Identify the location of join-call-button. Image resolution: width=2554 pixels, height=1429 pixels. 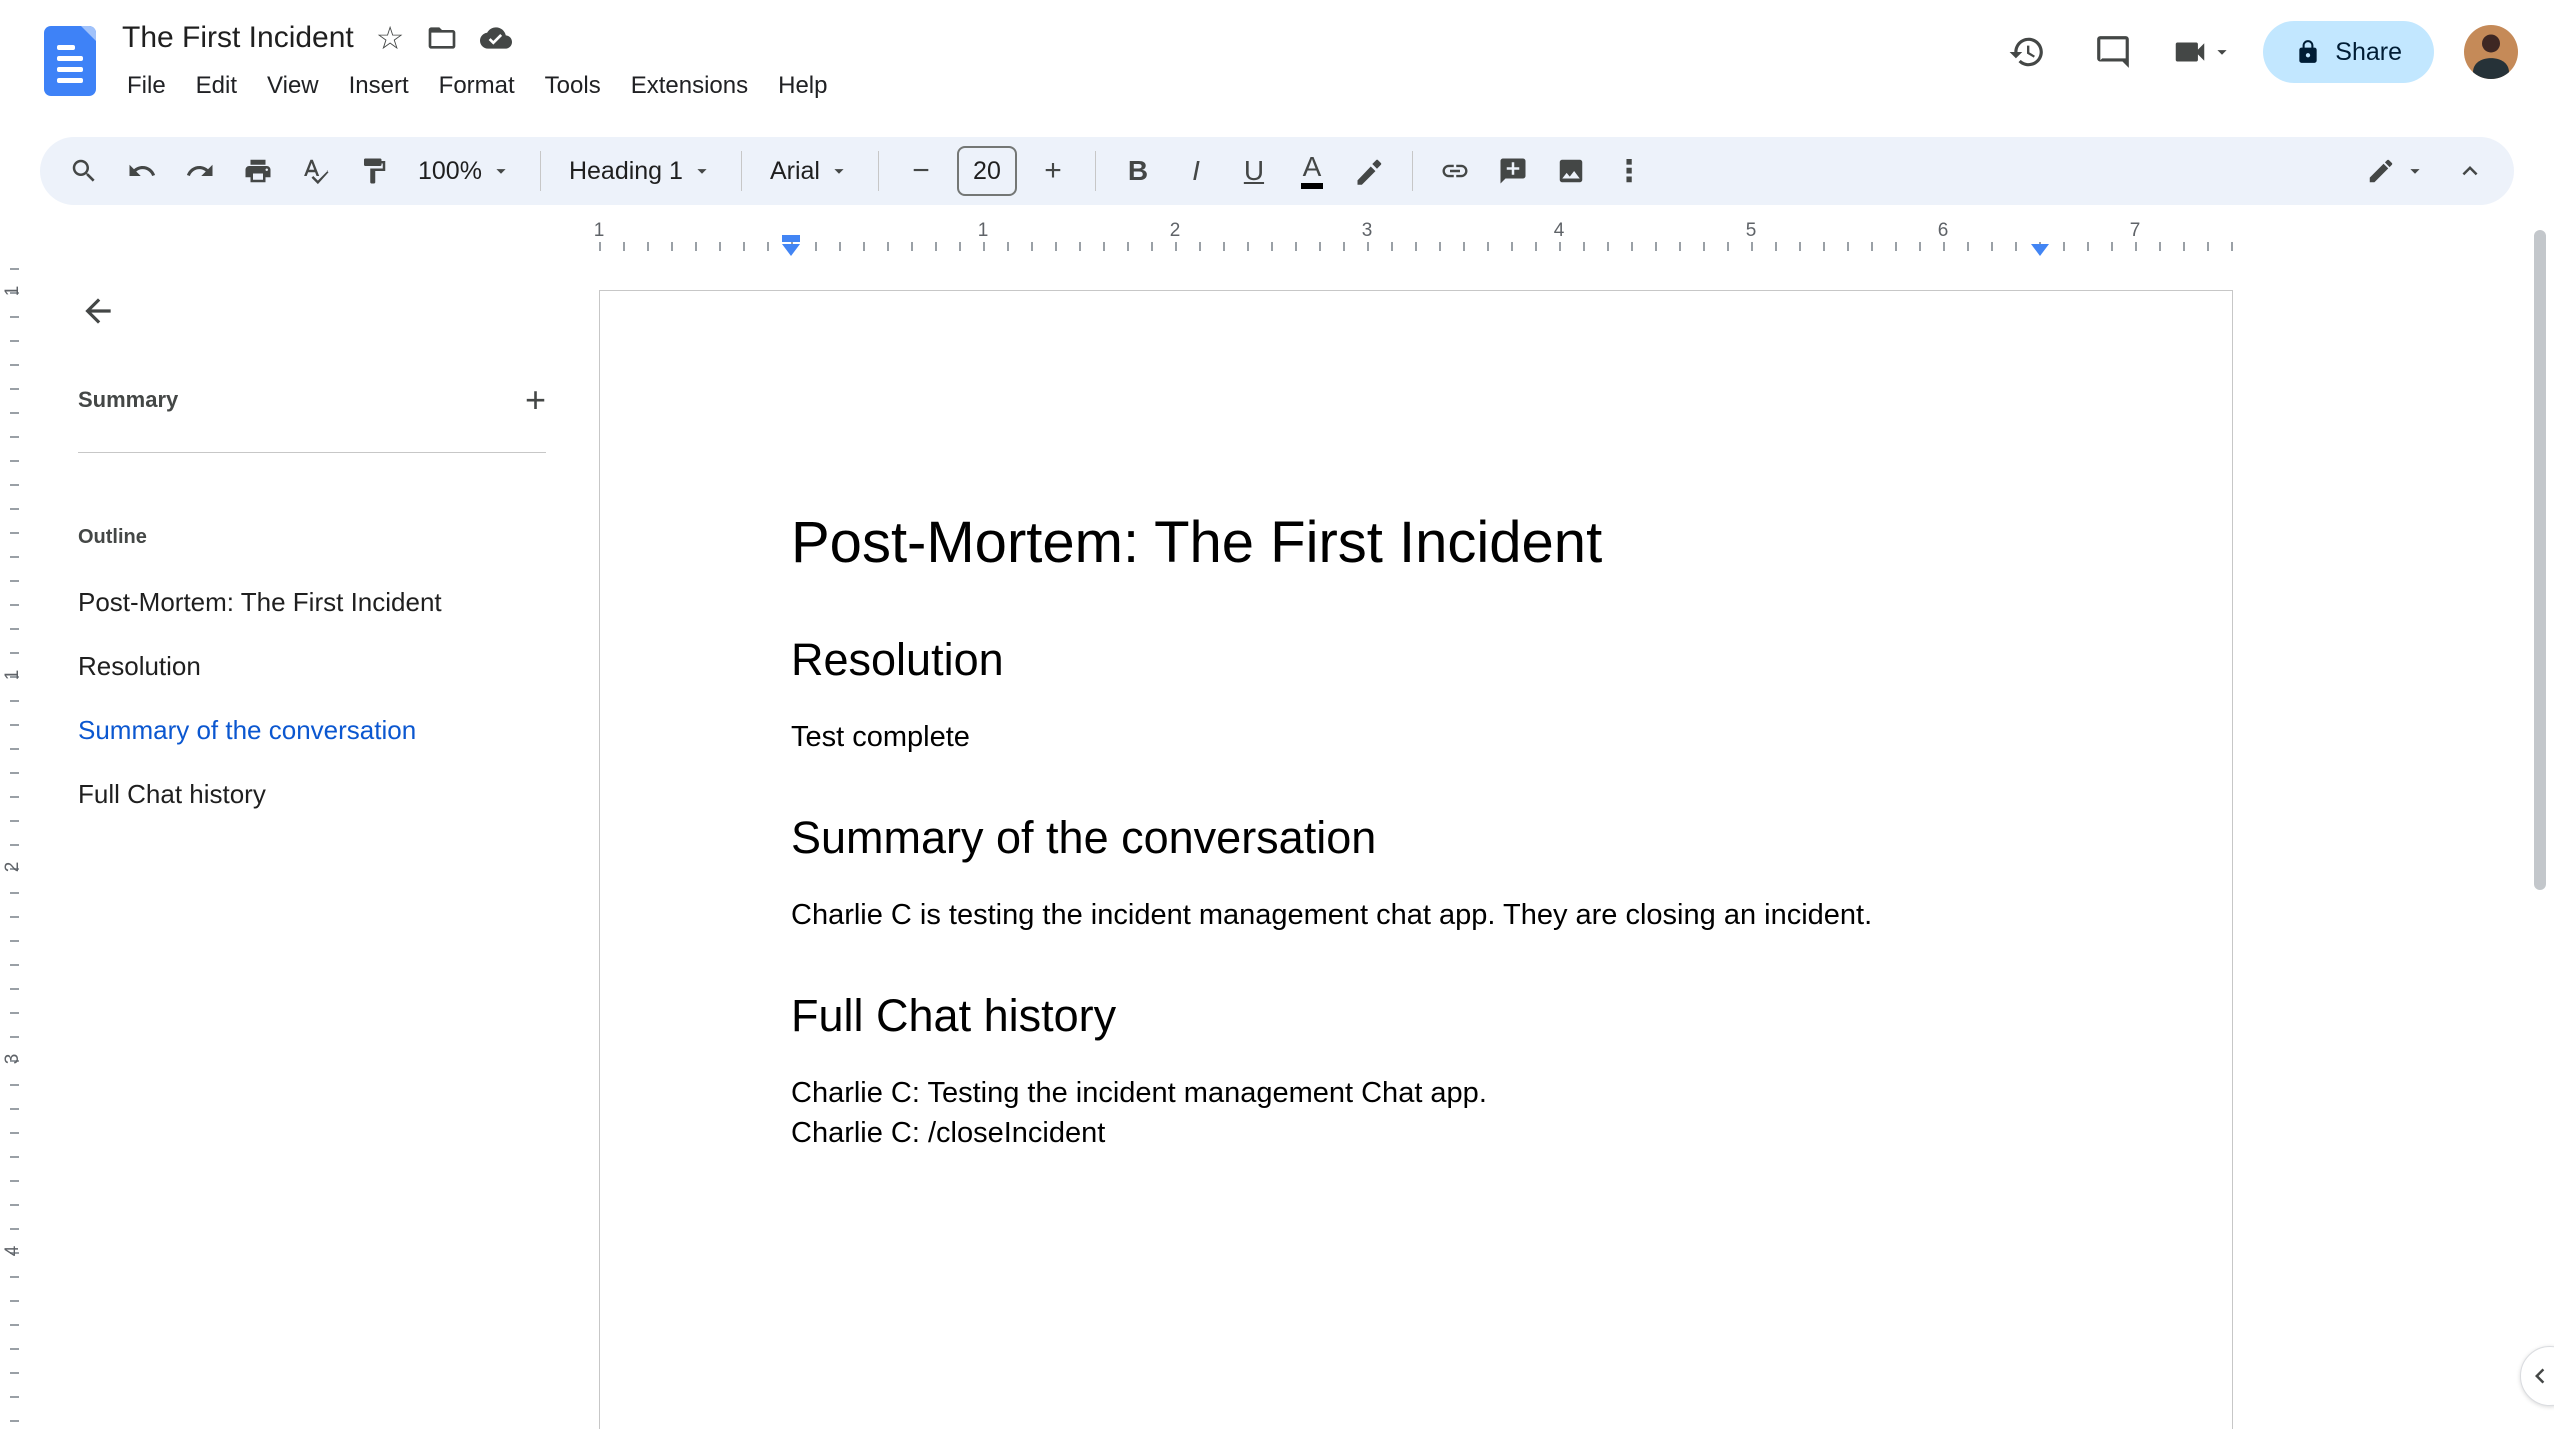
(2202, 52).